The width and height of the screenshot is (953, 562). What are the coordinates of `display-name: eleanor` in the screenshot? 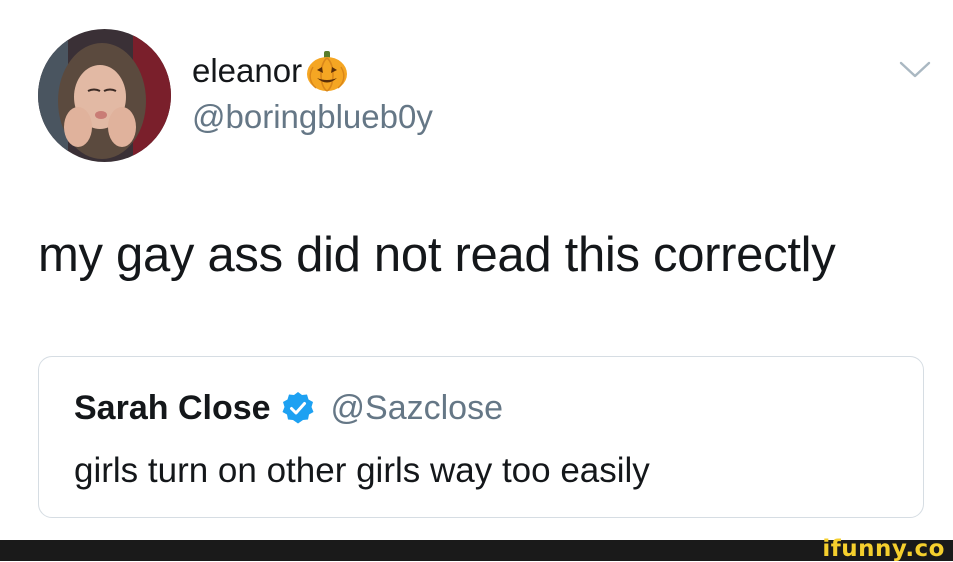 It's located at (271, 71).